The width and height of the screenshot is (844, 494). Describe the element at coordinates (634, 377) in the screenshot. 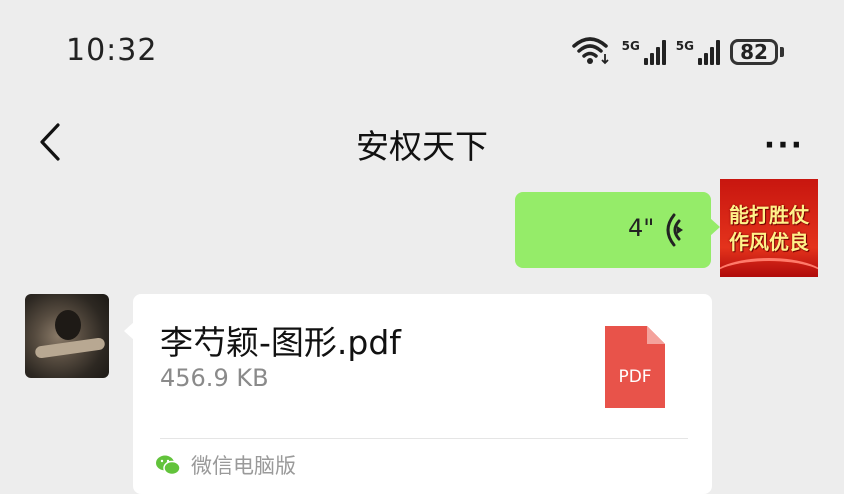

I see `pdf-label: PDF` at that location.